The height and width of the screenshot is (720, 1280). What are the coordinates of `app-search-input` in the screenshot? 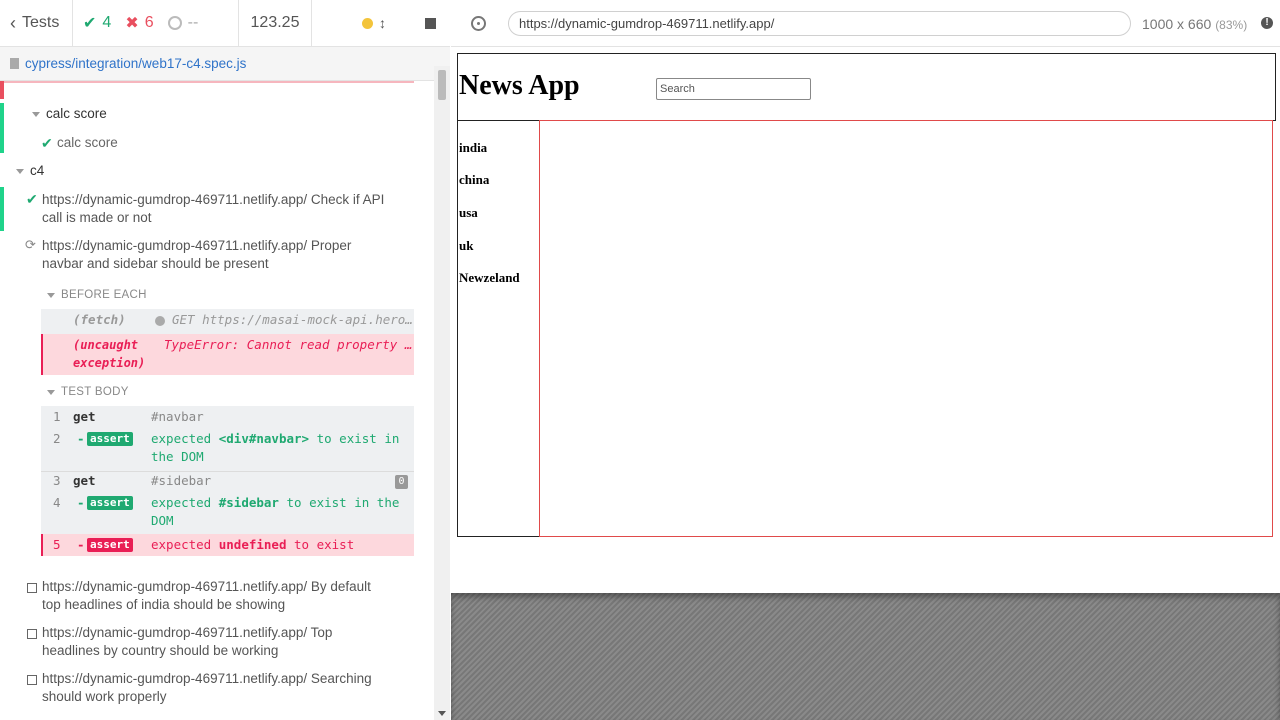 It's located at (733, 89).